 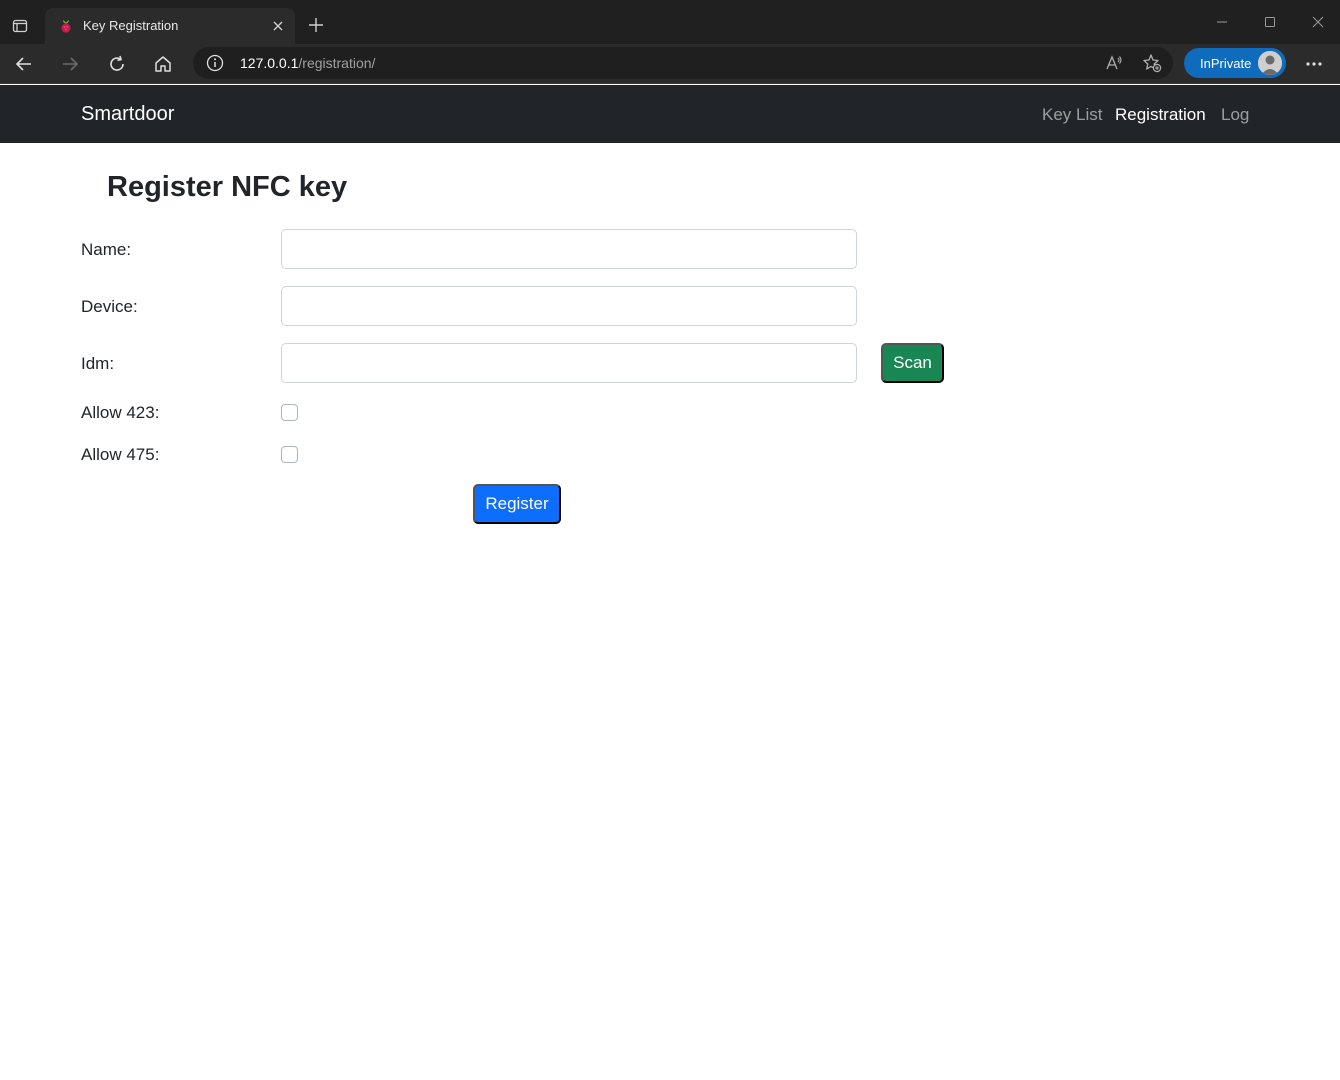 What do you see at coordinates (98, 363) in the screenshot?
I see `idm-label: Idm:` at bounding box center [98, 363].